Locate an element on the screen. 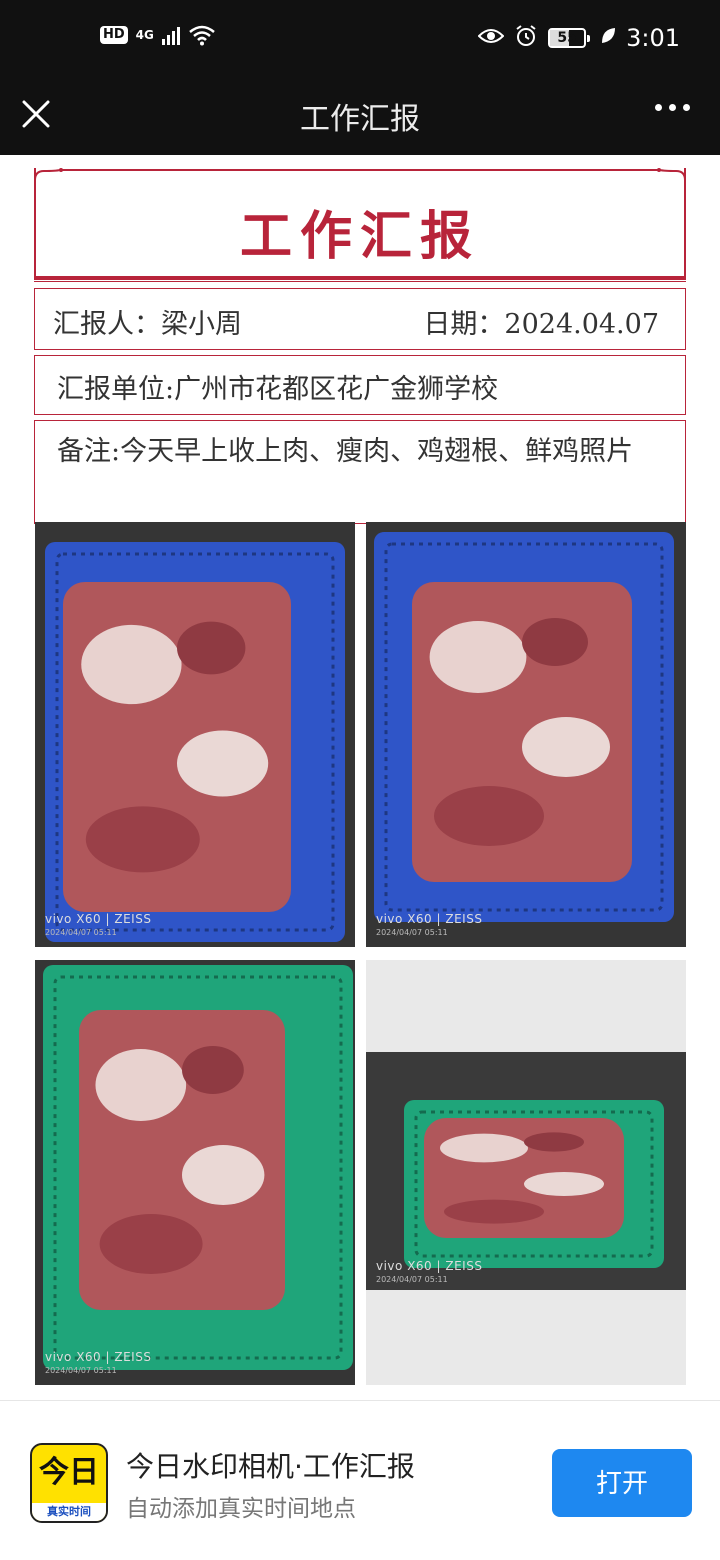 This screenshot has height=1560, width=720. photo-3: vivo X60 | ZEISS 2024/04/07 05:11 is located at coordinates (195, 1172).